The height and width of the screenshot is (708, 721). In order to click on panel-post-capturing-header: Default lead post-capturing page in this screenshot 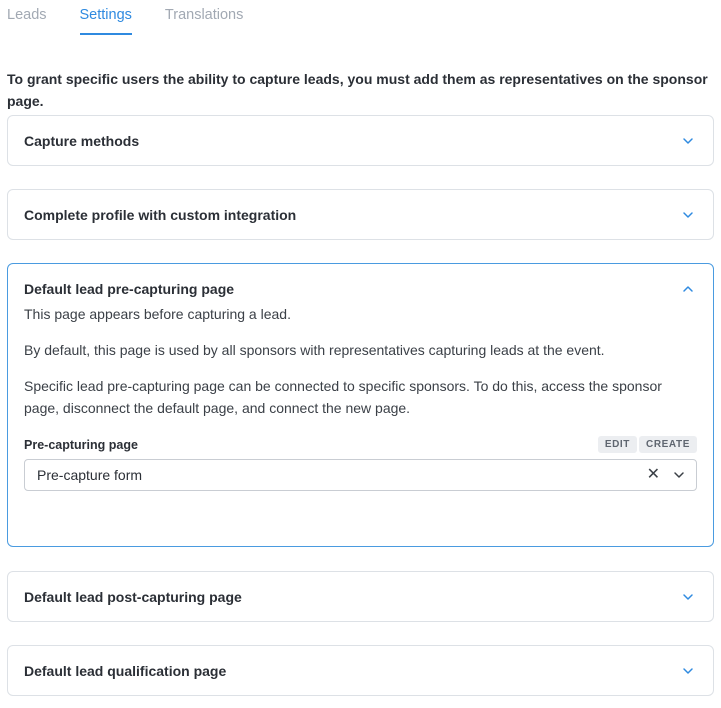, I will do `click(360, 596)`.